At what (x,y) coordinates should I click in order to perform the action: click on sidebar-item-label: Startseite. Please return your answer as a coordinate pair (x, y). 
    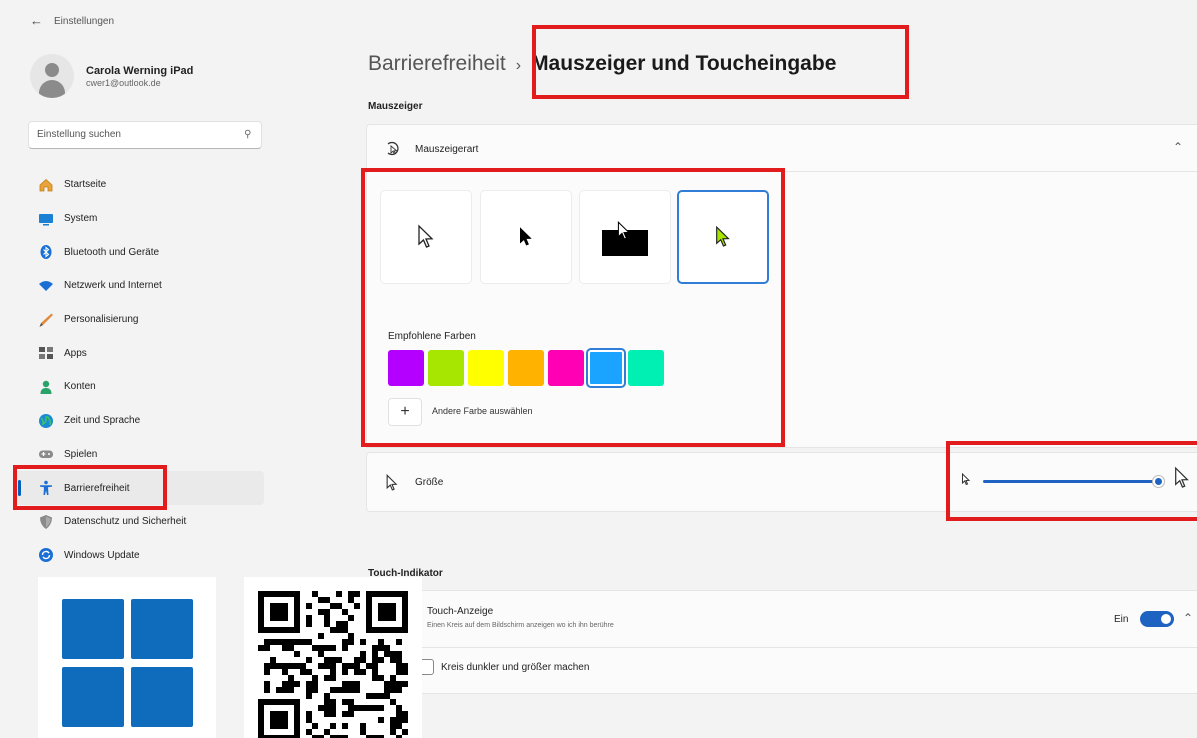
    Looking at the image, I should click on (85, 185).